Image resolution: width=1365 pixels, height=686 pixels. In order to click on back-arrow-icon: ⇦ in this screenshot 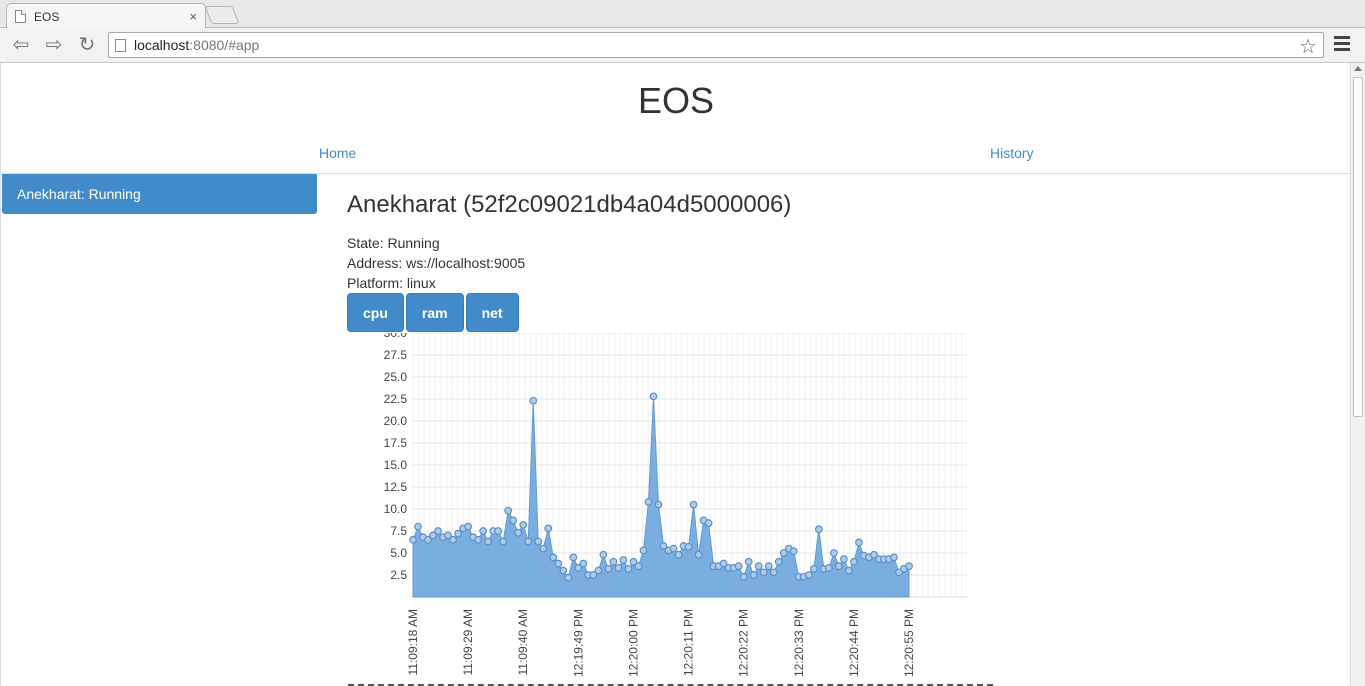, I will do `click(21, 45)`.